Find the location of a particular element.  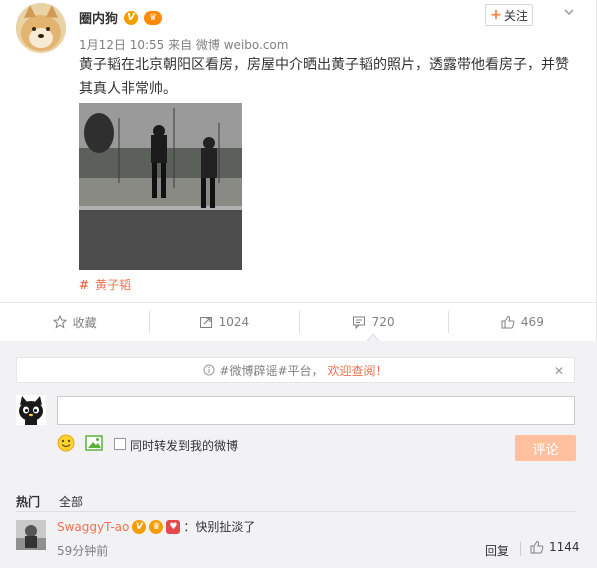

comment-icon is located at coordinates (358, 322).